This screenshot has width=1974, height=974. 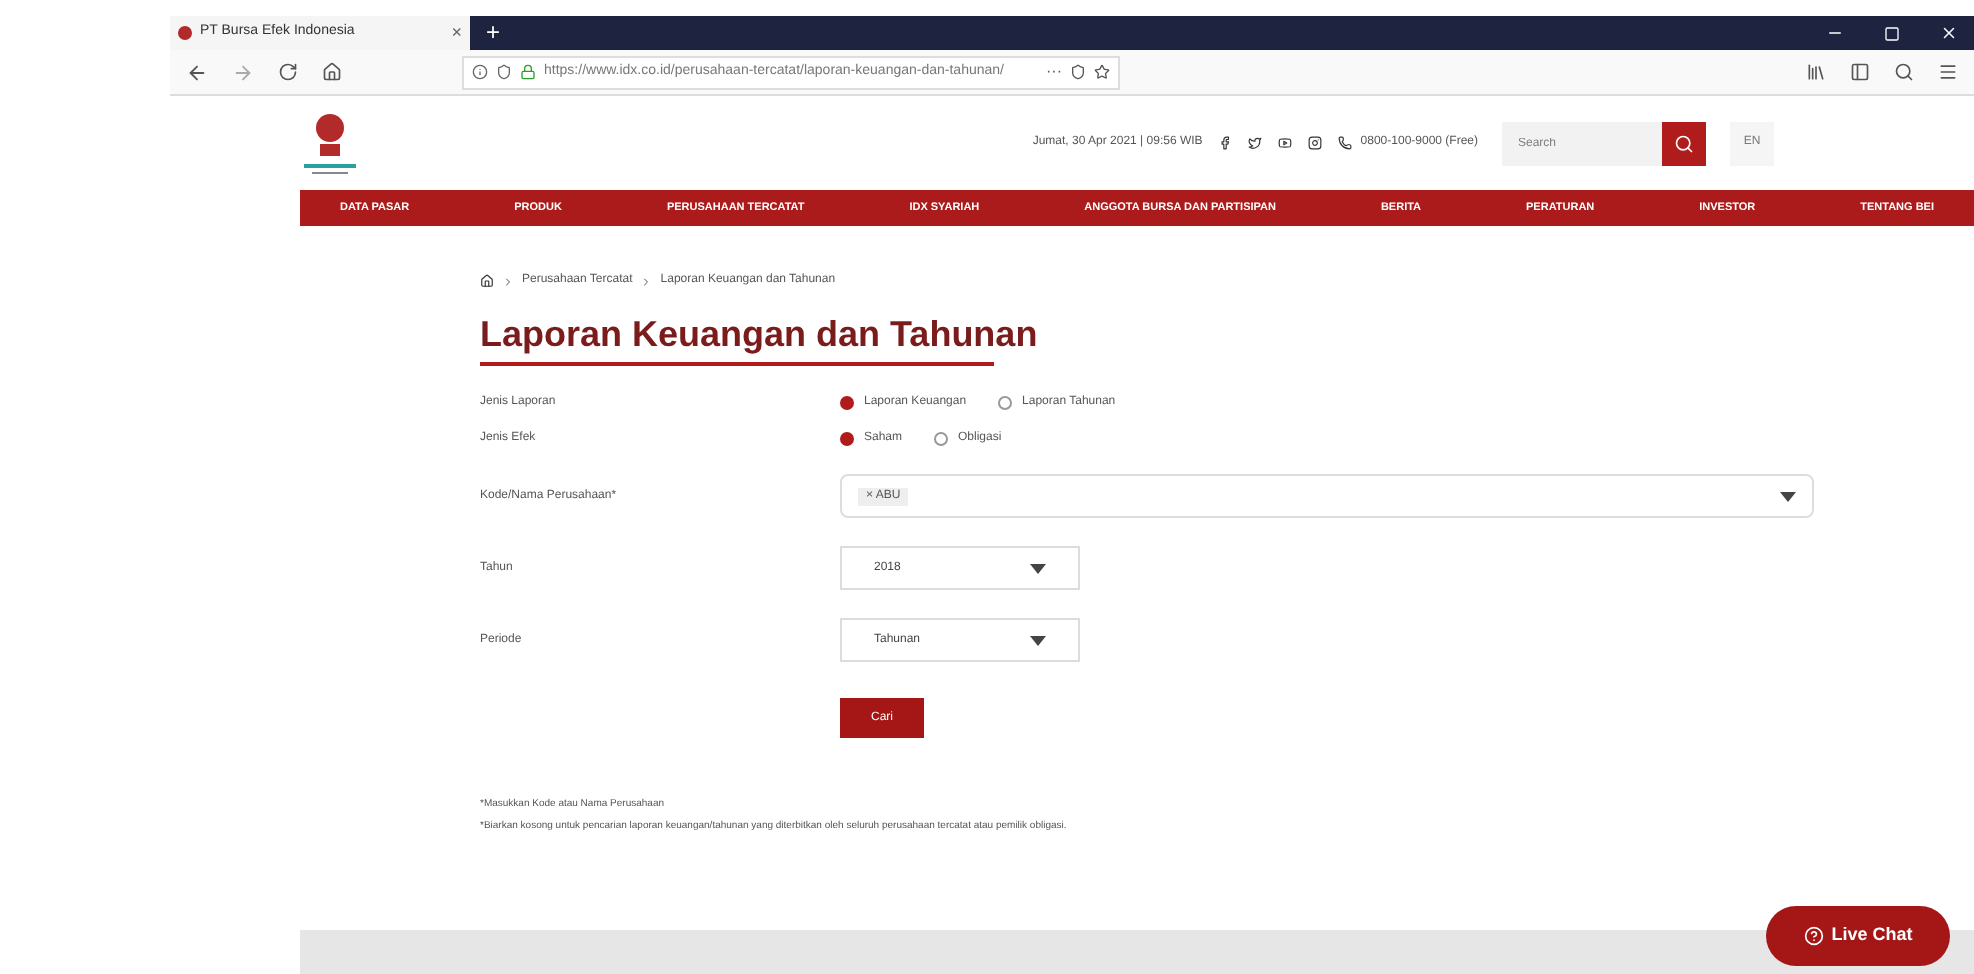 I want to click on library-icon, so click(x=1816, y=72).